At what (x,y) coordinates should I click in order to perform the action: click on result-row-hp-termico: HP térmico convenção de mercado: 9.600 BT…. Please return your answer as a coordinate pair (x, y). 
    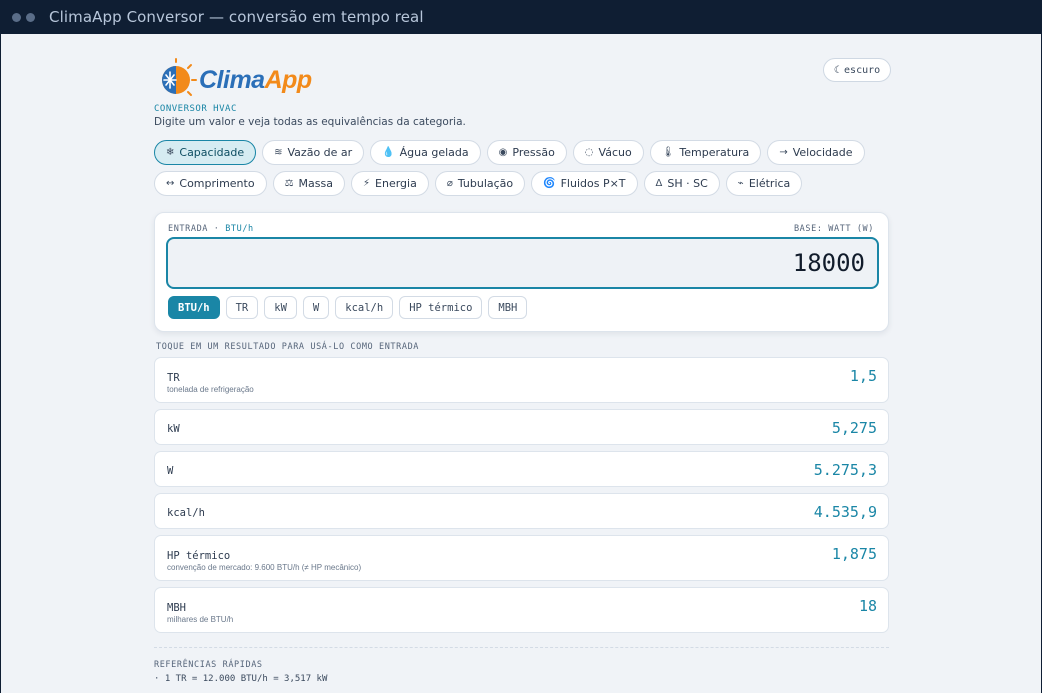
    Looking at the image, I should click on (521, 558).